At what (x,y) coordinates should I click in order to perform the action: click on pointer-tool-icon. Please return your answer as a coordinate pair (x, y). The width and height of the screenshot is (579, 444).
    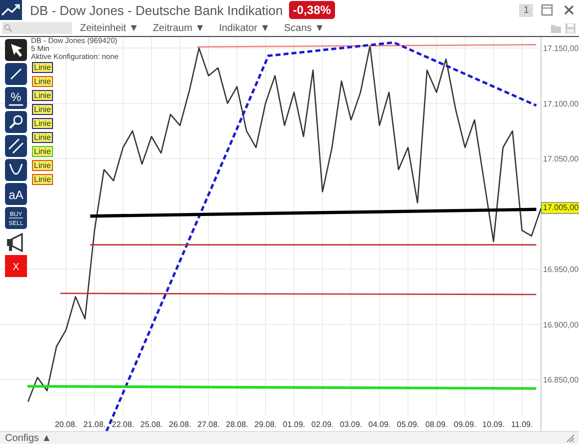
    Looking at the image, I should click on (16, 50).